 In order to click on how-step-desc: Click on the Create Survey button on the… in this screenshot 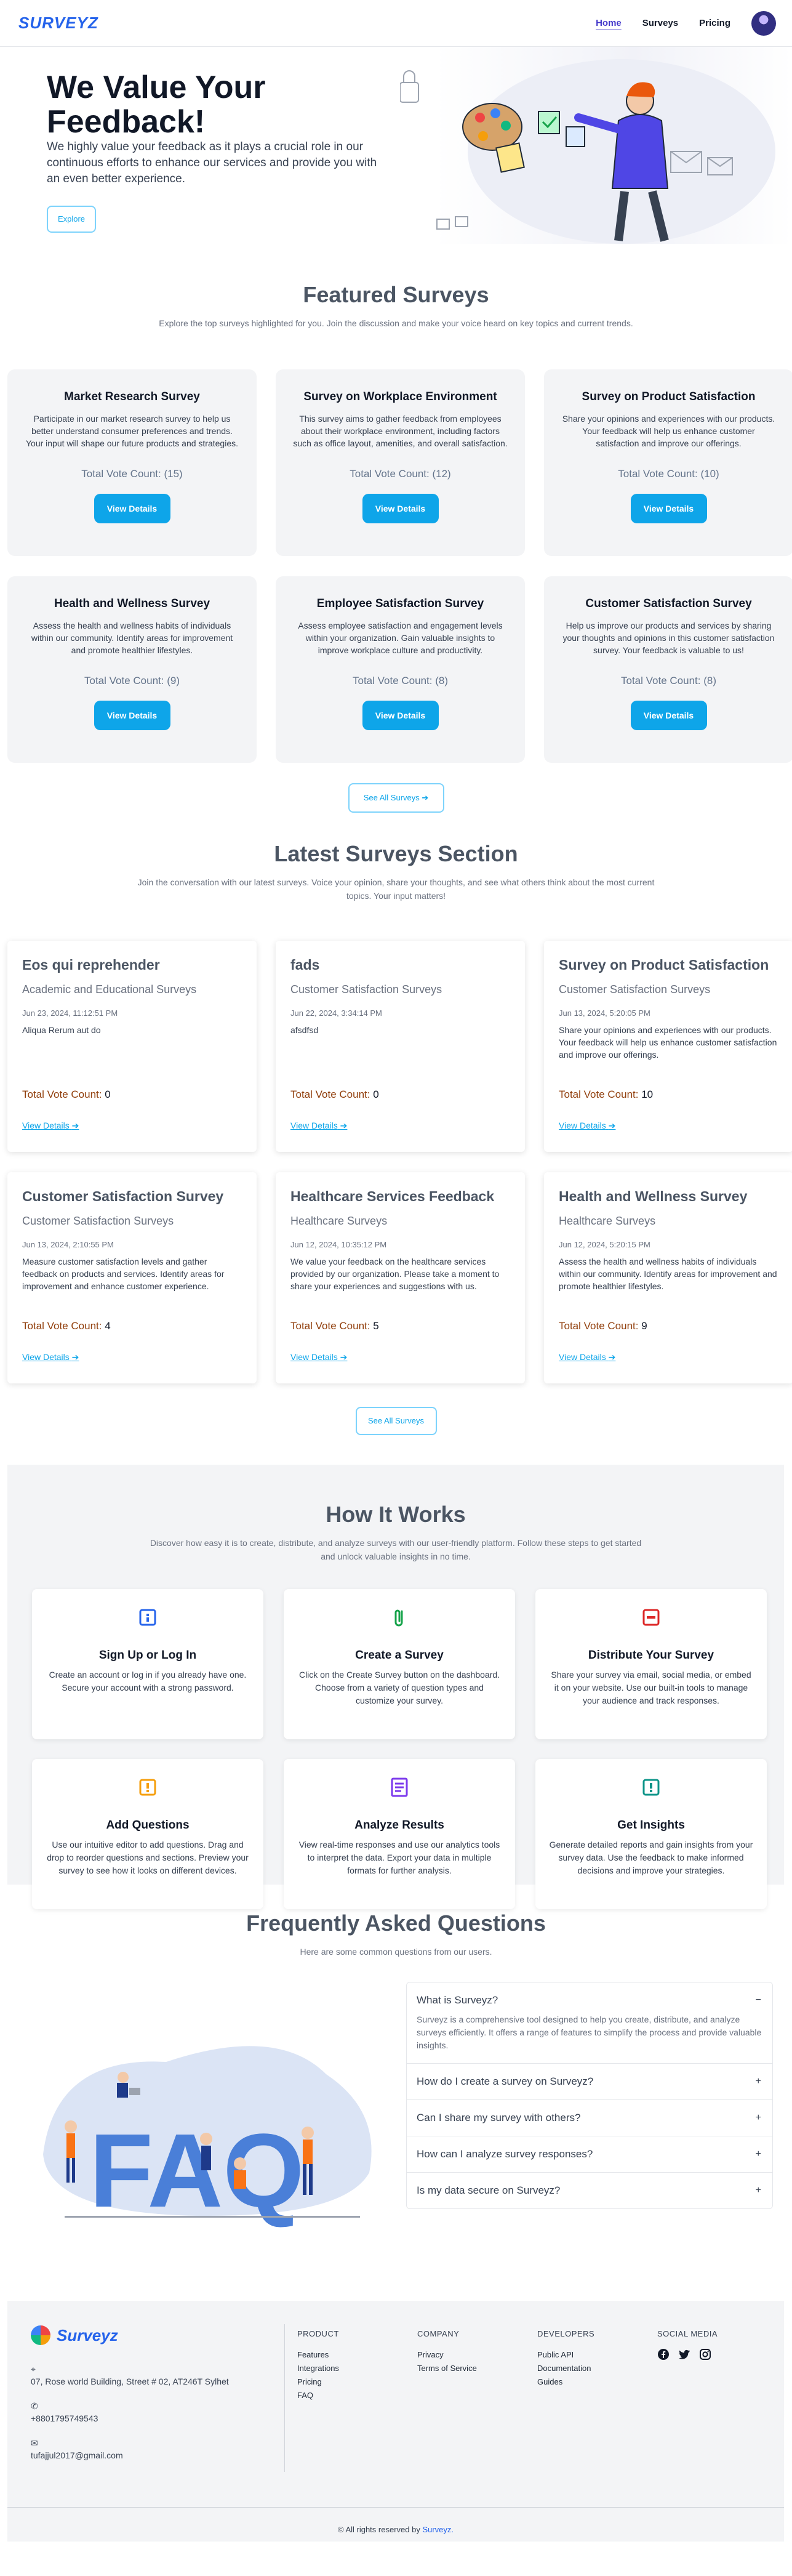, I will do `click(399, 1687)`.